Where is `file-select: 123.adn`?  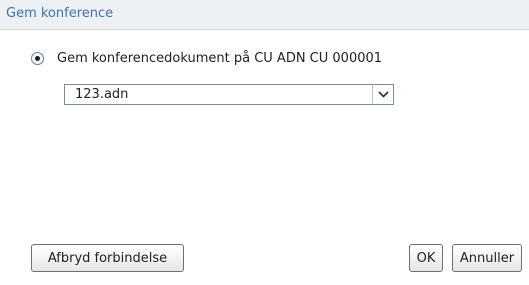
file-select: 123.adn is located at coordinates (229, 94).